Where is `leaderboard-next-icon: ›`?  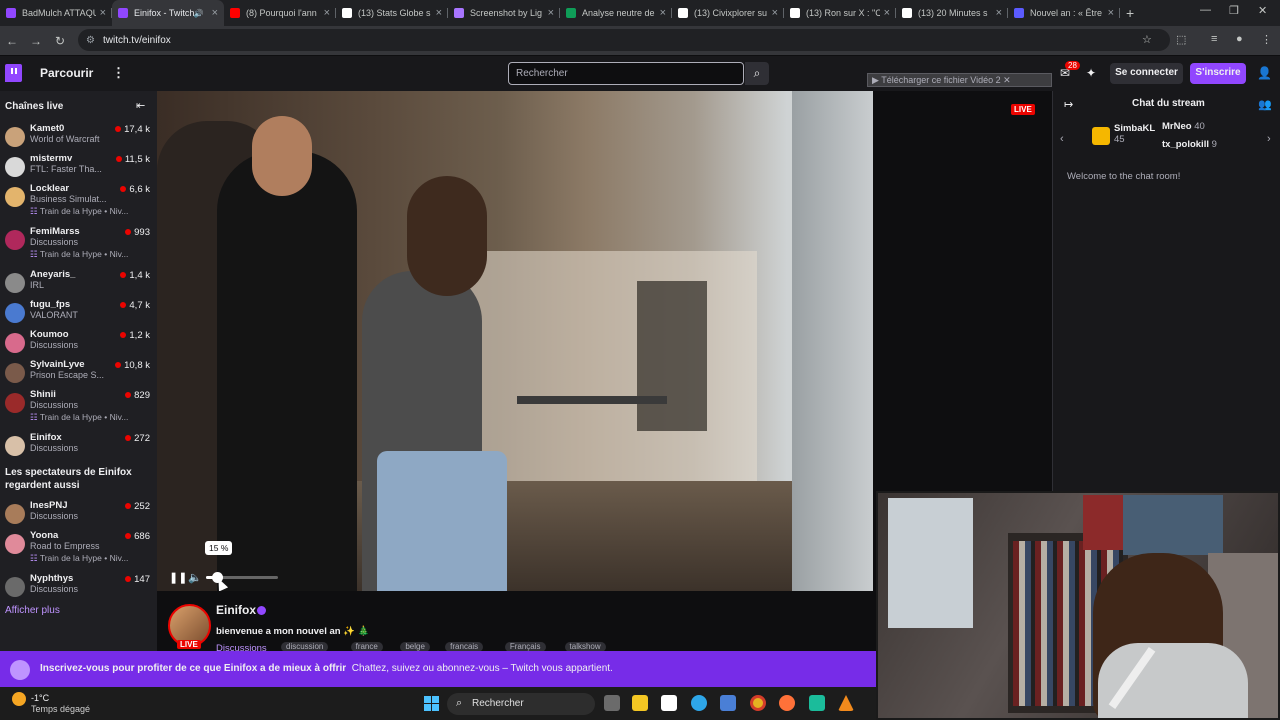 leaderboard-next-icon: › is located at coordinates (1269, 139).